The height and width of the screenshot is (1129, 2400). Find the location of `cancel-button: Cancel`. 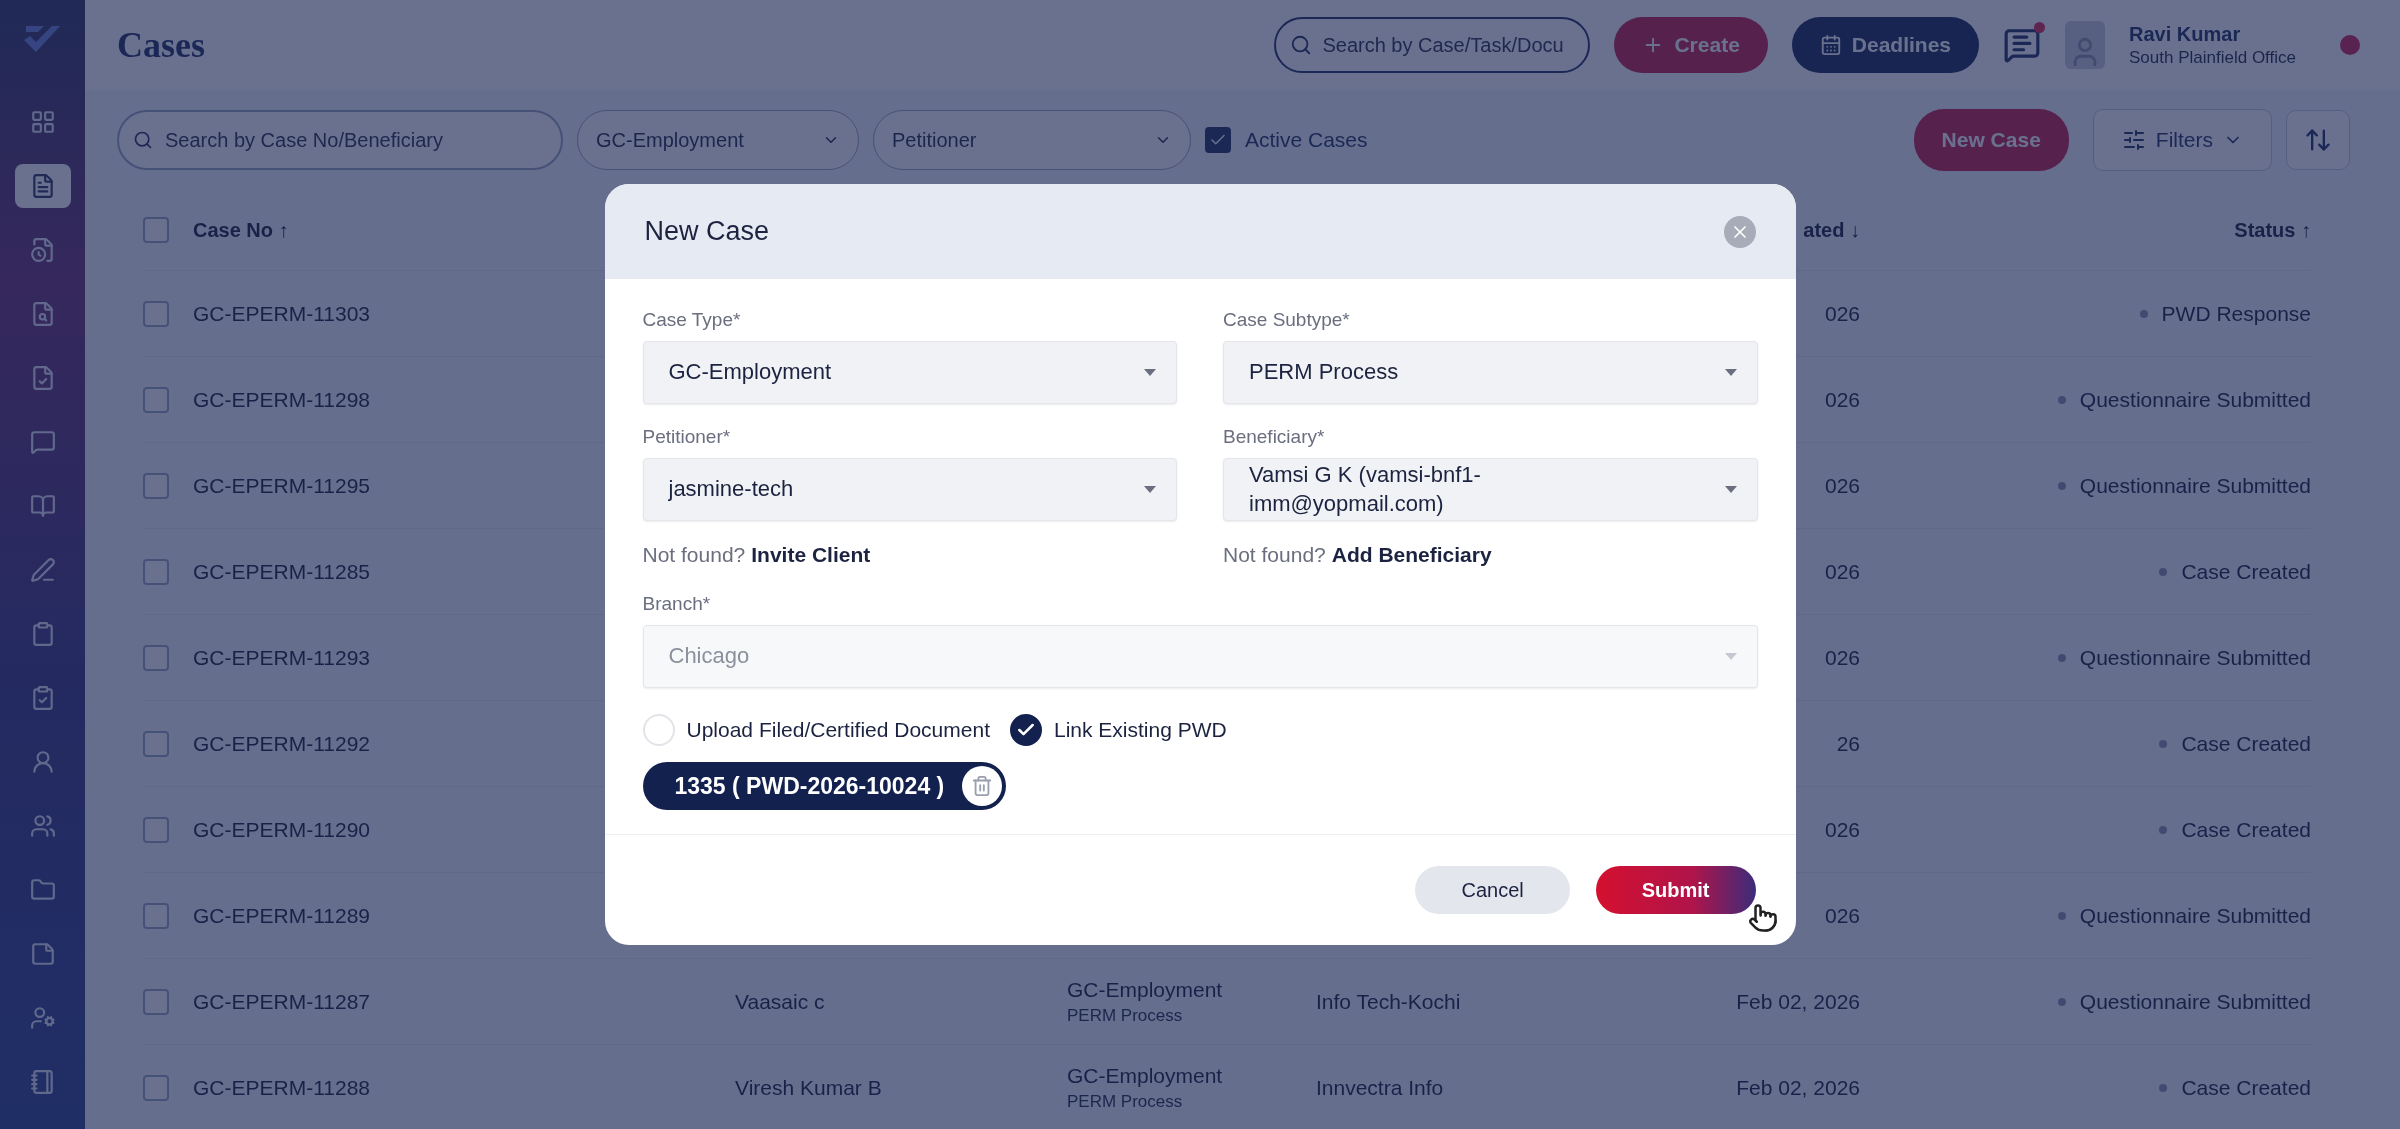

cancel-button: Cancel is located at coordinates (1492, 890).